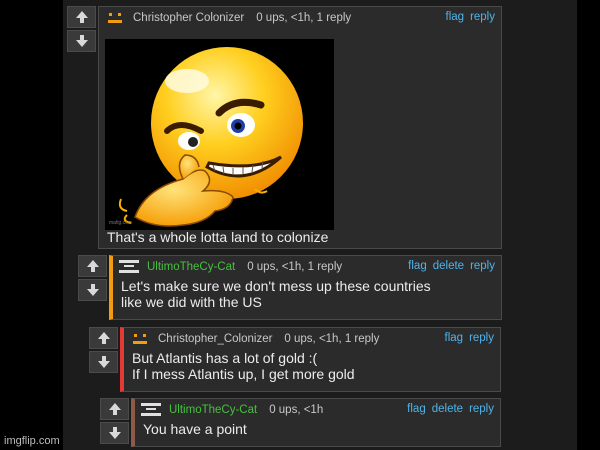 The height and width of the screenshot is (450, 600). I want to click on comment-text: That's a whole lotta land to colonize, so click(218, 237).